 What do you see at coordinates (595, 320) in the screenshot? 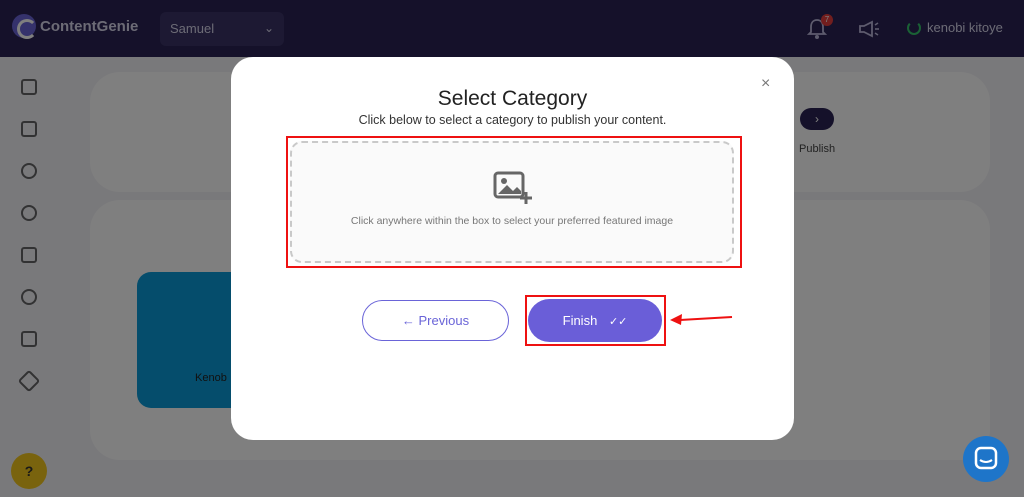
I see `highlight-finish` at bounding box center [595, 320].